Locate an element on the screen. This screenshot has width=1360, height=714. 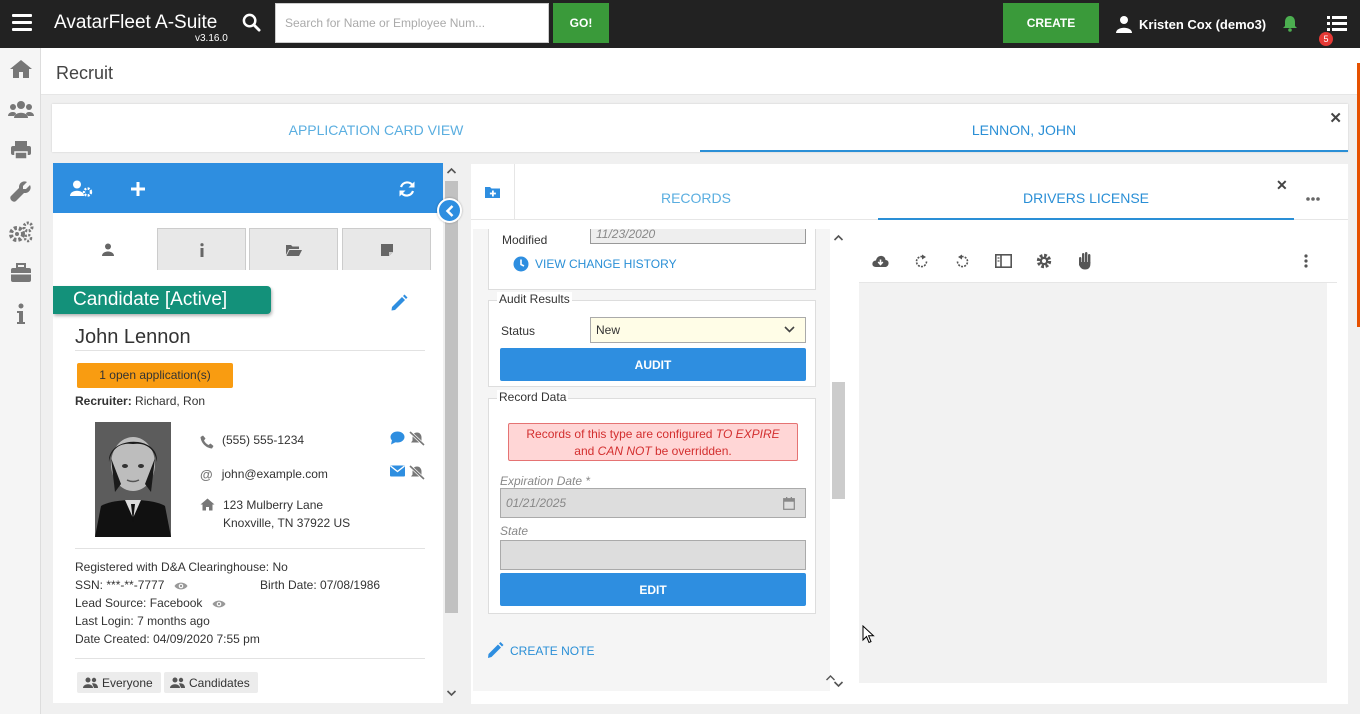
audit-results-section: Audit Results Status New AUDIT is located at coordinates (652, 339).